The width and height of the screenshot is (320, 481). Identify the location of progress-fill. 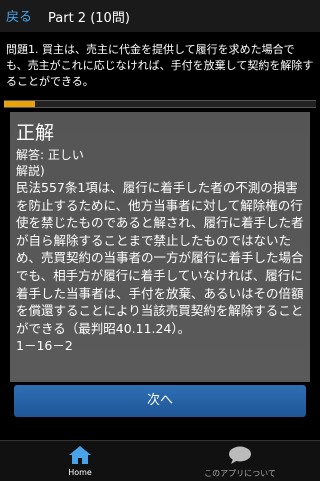
(20, 104).